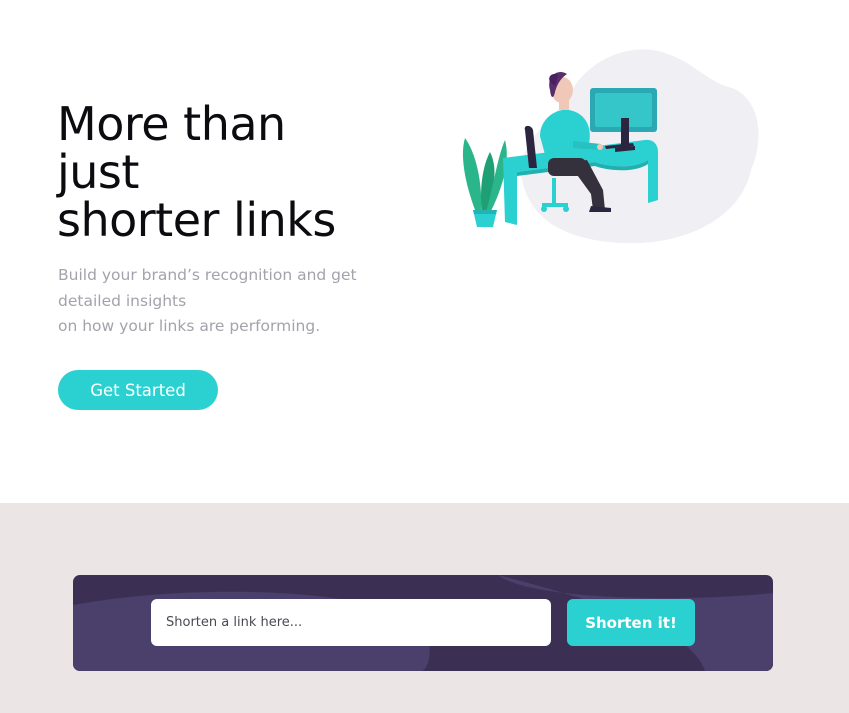  What do you see at coordinates (98, 172) in the screenshot?
I see `hero-title-line: just` at bounding box center [98, 172].